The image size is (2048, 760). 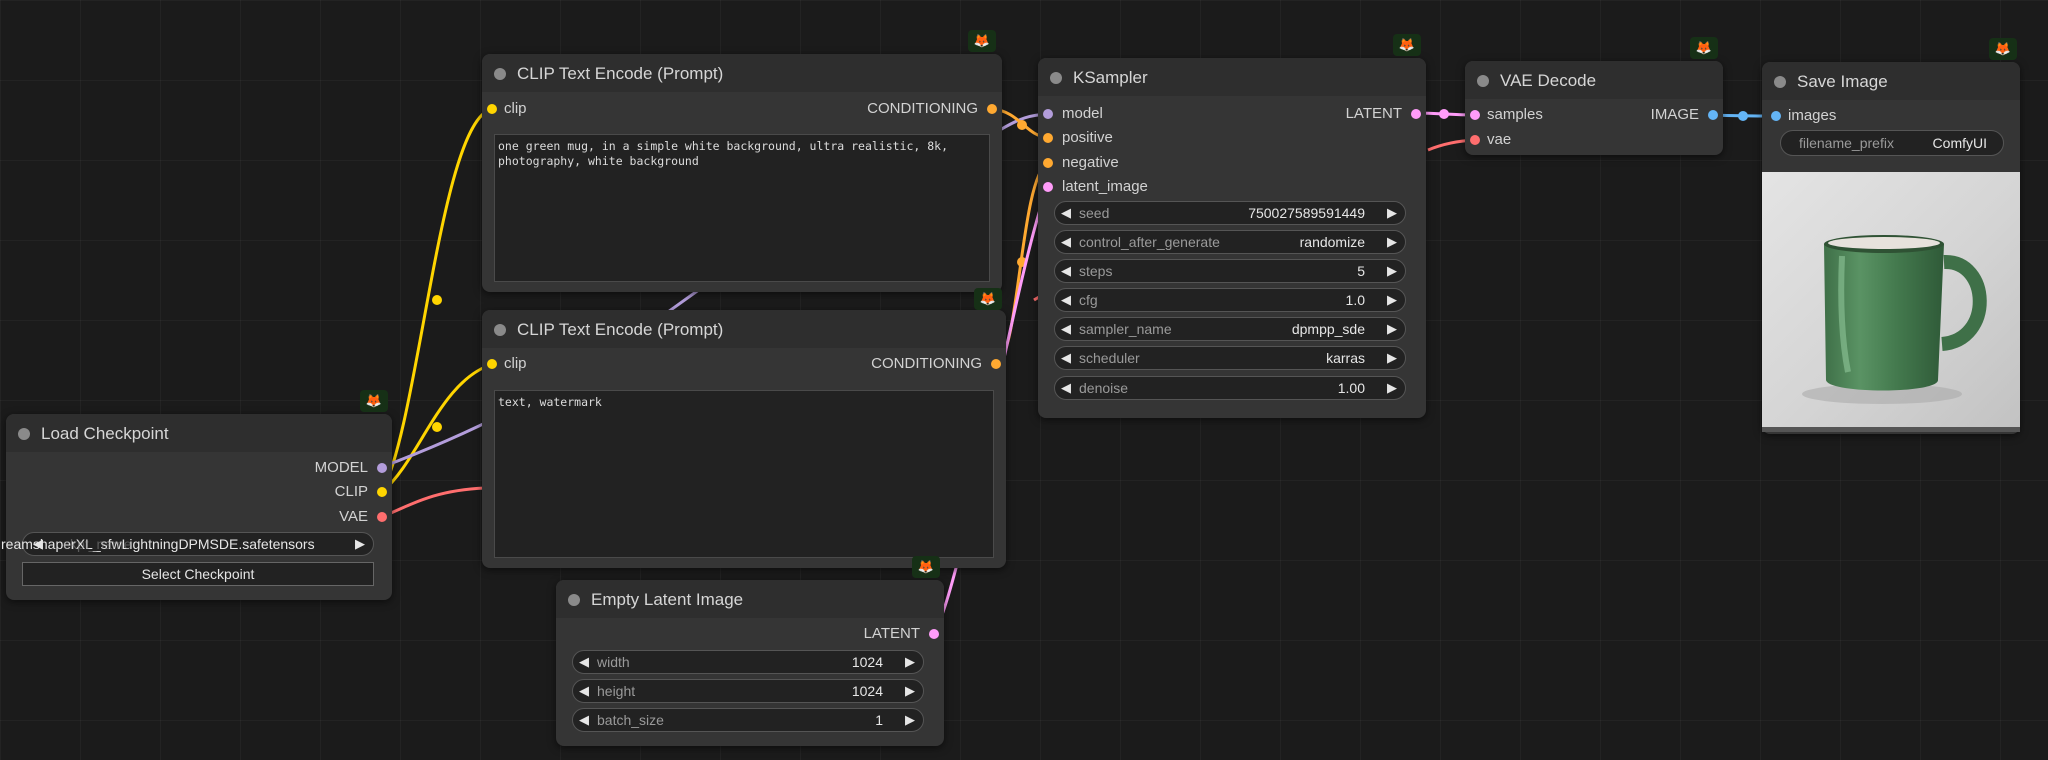 I want to click on height-widget: ◀ height 1024 ▶, so click(x=748, y=691).